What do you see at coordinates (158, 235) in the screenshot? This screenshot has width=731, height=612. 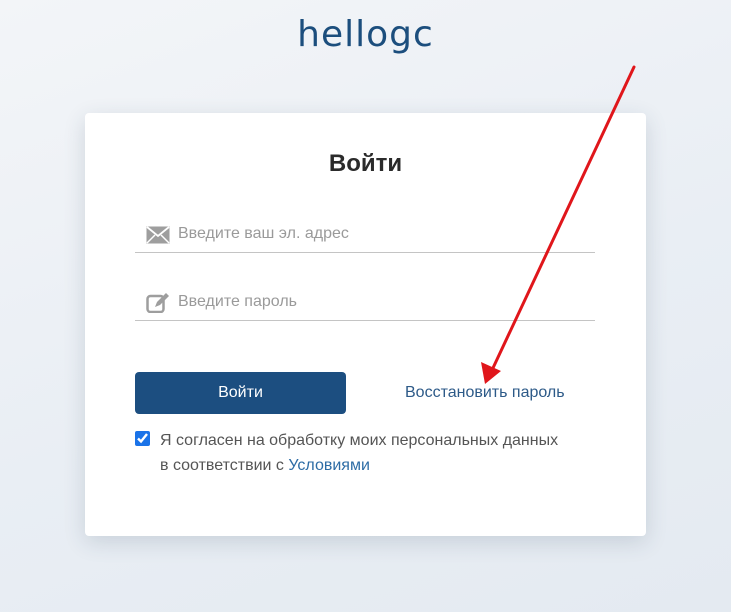 I see `envelope-icon` at bounding box center [158, 235].